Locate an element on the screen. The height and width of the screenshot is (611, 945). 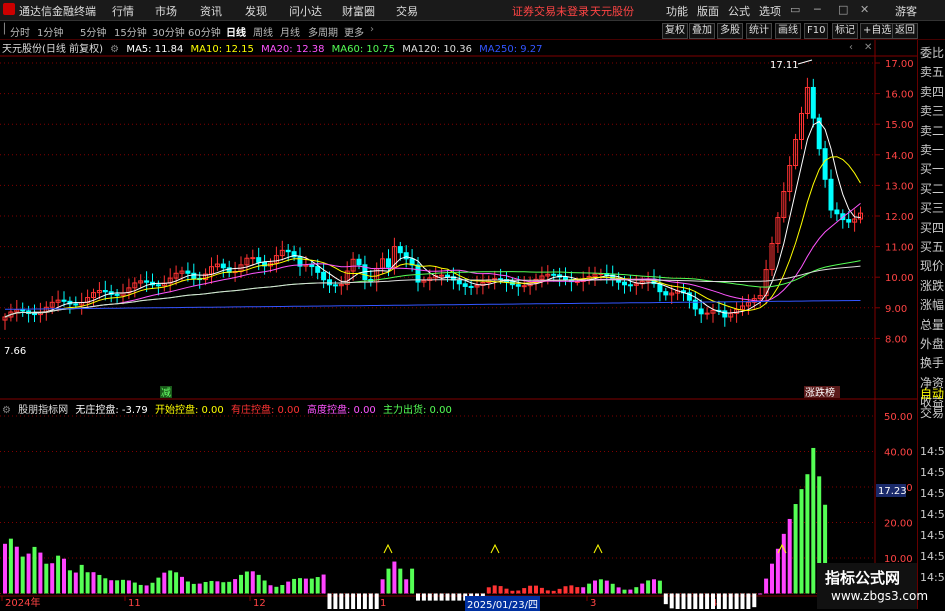
f10-button: F10 is located at coordinates (816, 31).